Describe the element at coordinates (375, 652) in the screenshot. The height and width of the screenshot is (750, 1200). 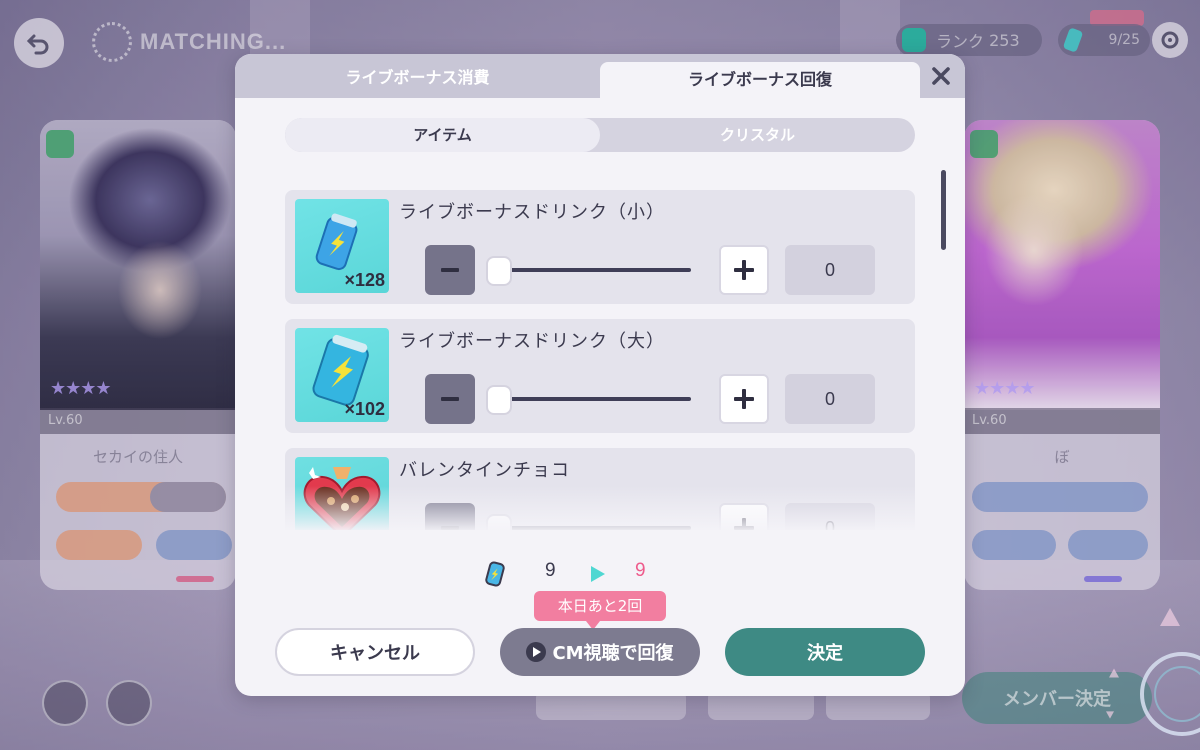
I see `cancel-button: キャンセル` at that location.